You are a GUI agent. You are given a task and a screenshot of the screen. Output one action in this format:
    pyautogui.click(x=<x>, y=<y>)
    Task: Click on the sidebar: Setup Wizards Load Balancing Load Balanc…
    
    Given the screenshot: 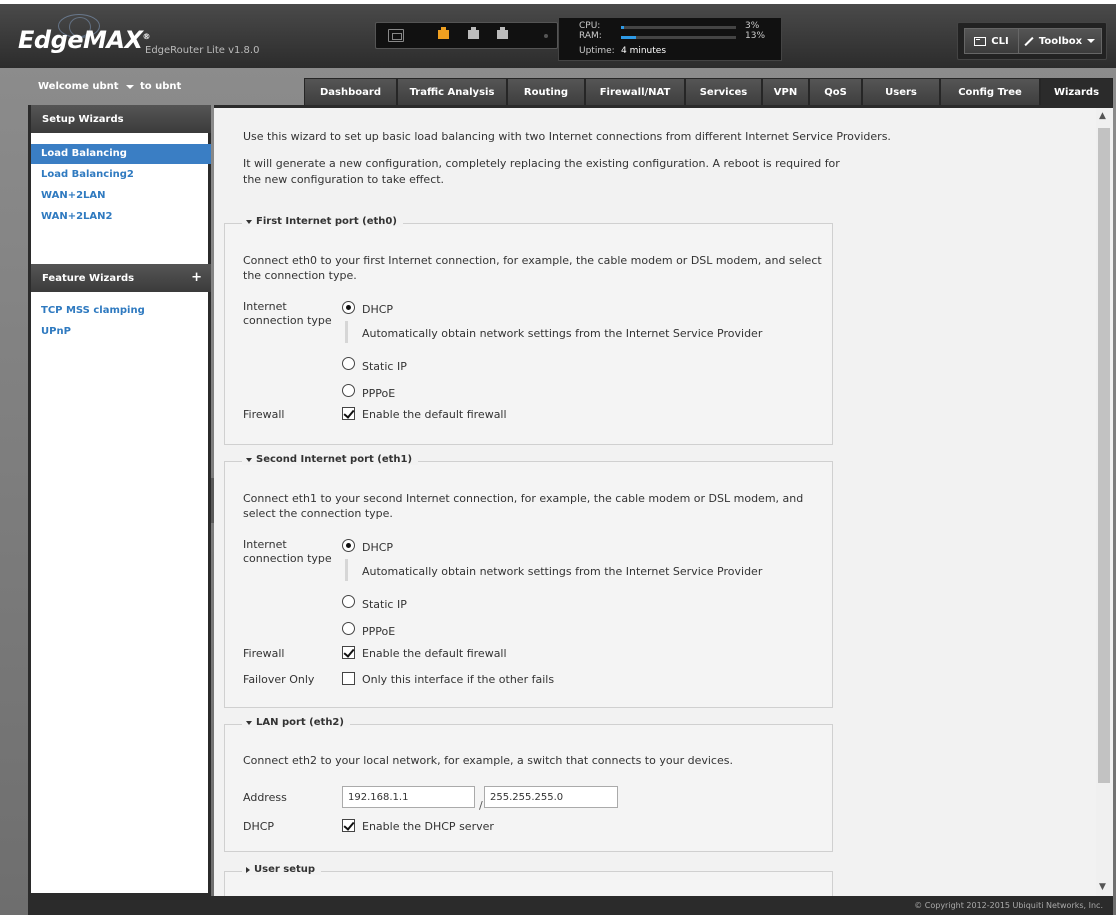 What is the action you would take?
    pyautogui.click(x=119, y=500)
    